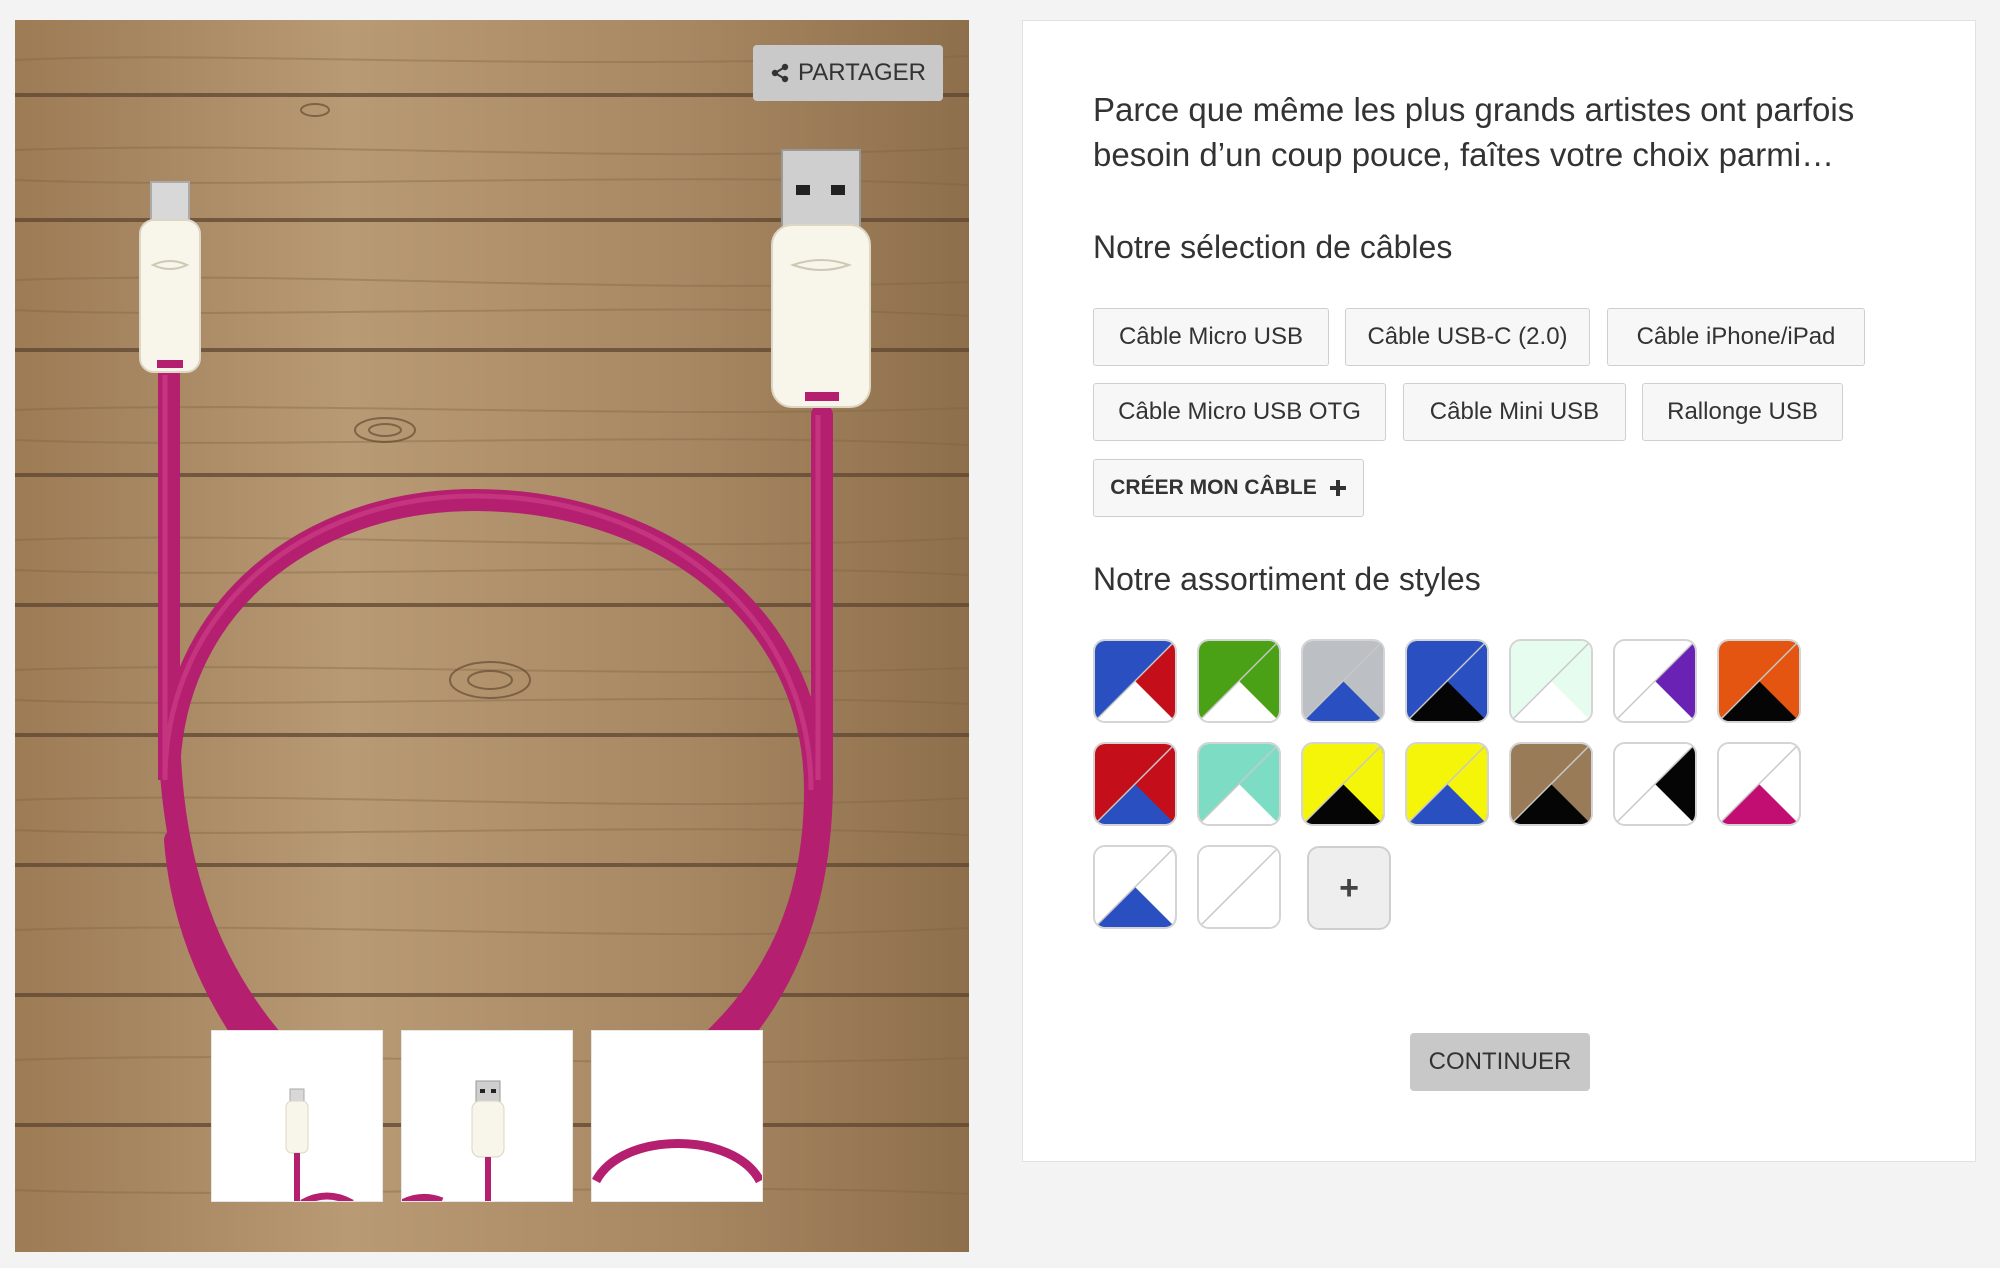  I want to click on thumbnail-strip, so click(487, 1116).